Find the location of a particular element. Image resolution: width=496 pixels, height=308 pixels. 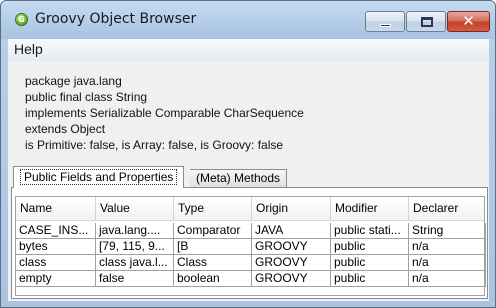

column-header-modifier: Modifier is located at coordinates (370, 209).